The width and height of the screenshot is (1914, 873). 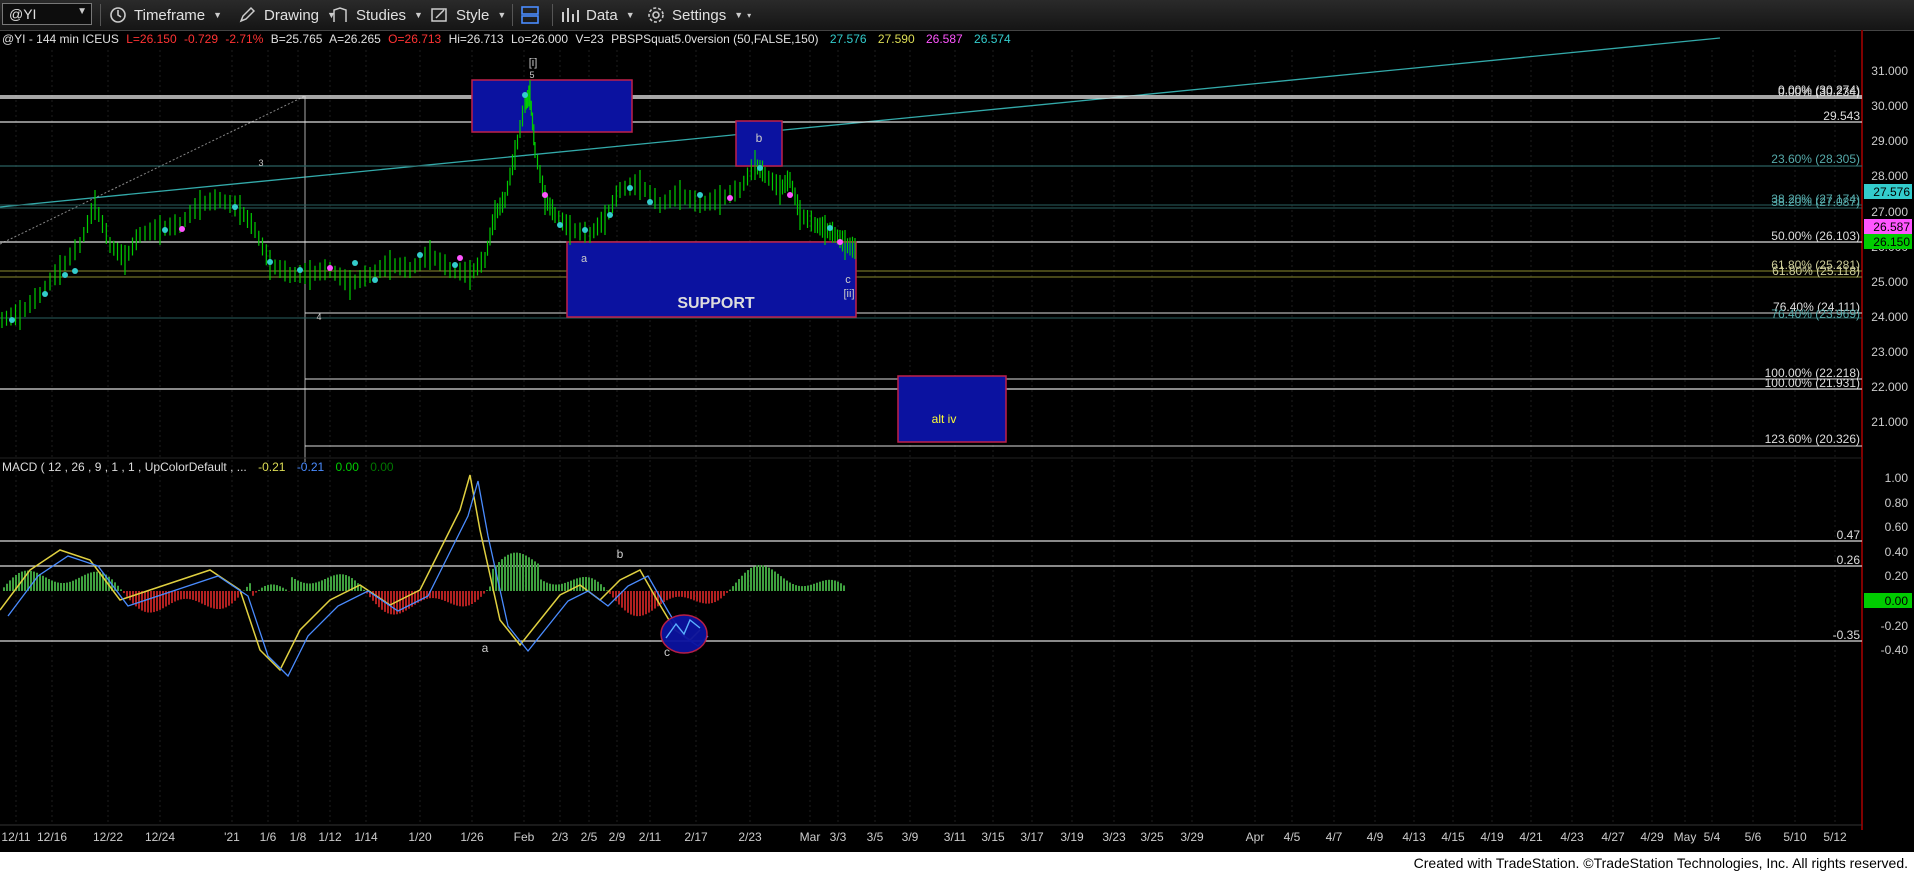 I want to click on time-tick: Feb, so click(x=524, y=837).